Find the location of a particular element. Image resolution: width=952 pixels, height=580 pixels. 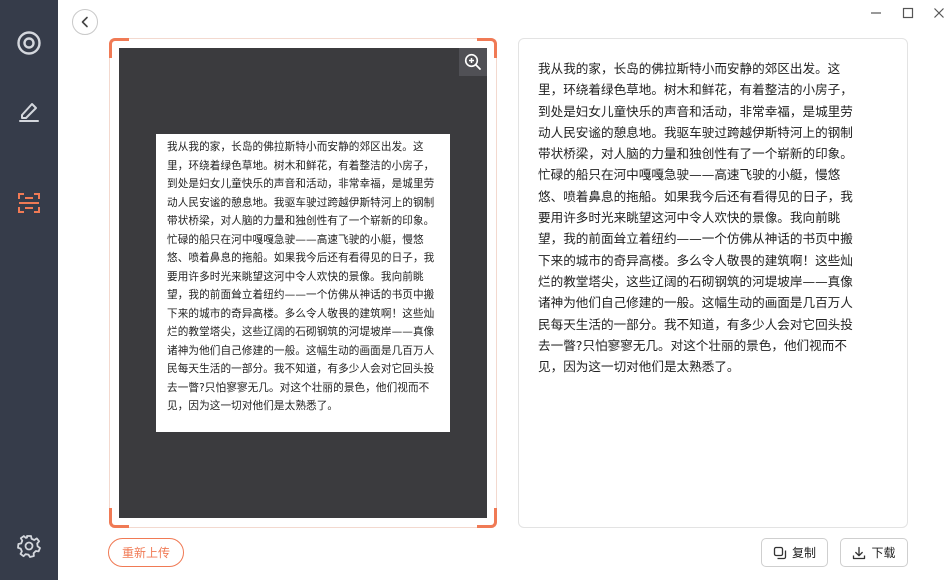

copy-label: 复制 is located at coordinates (803, 553).